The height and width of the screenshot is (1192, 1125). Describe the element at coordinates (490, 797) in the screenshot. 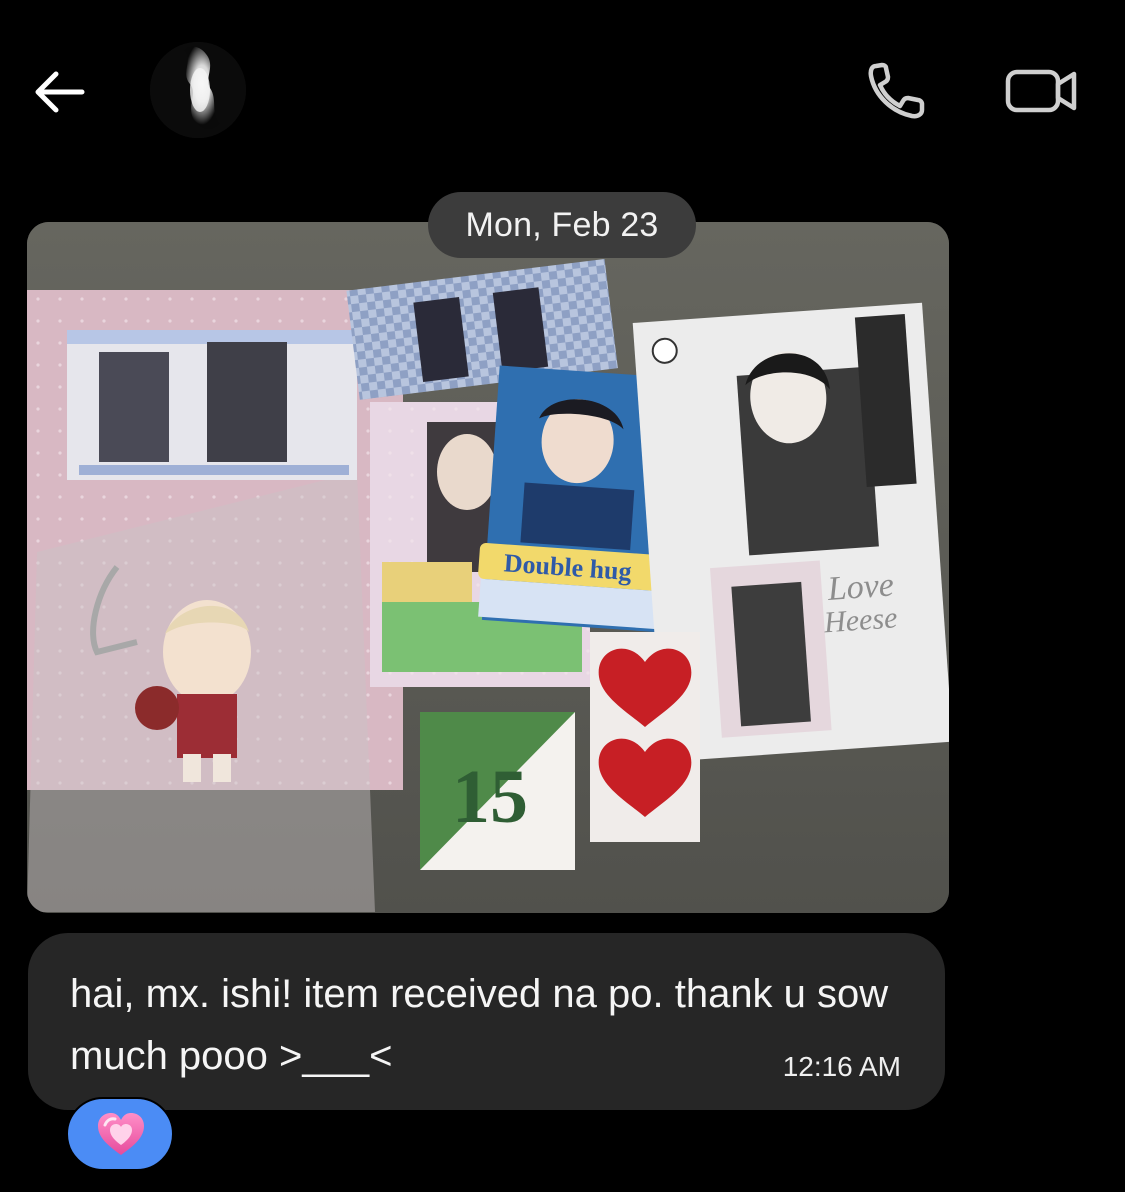

I see `svg-text: 15` at that location.